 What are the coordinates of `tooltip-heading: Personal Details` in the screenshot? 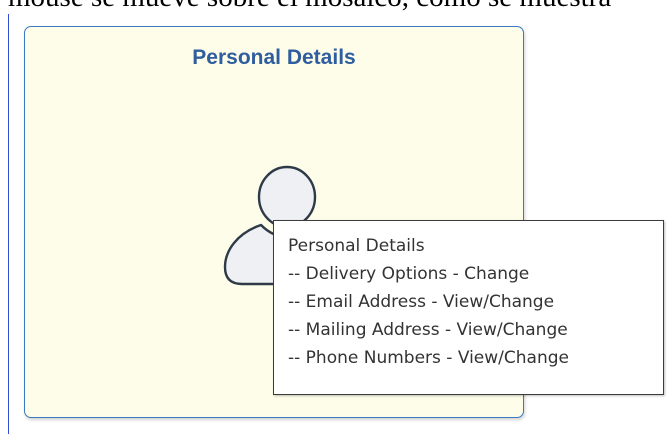 It's located at (356, 246).